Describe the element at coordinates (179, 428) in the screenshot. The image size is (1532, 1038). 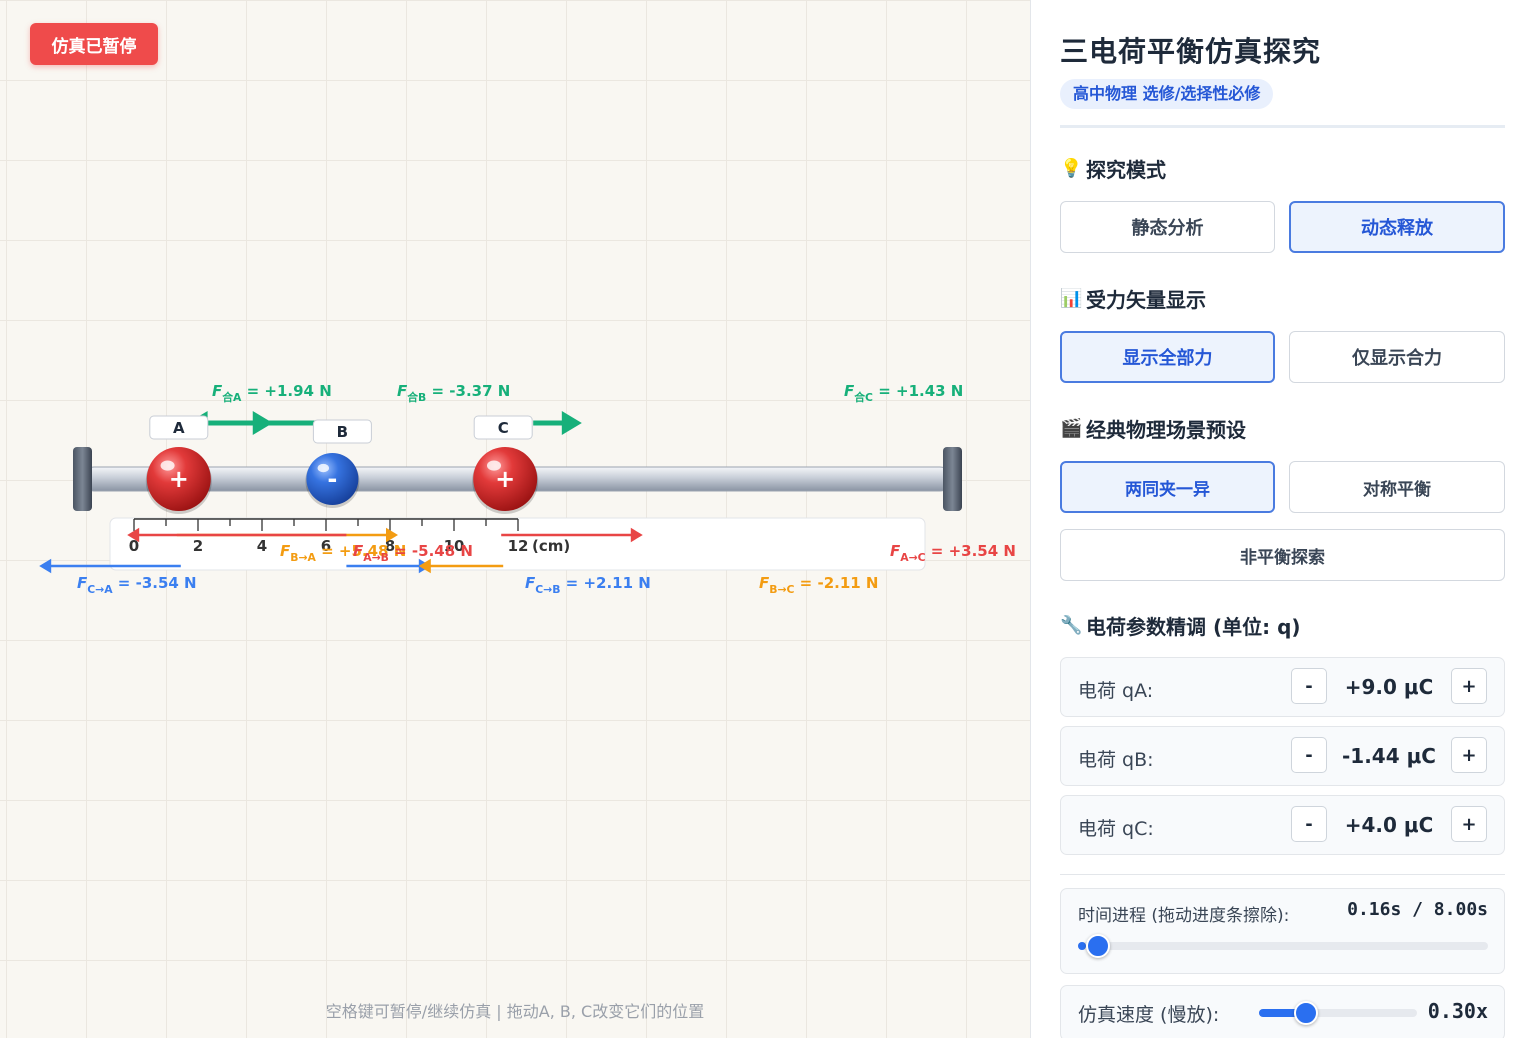
I see `charge-label: A` at that location.